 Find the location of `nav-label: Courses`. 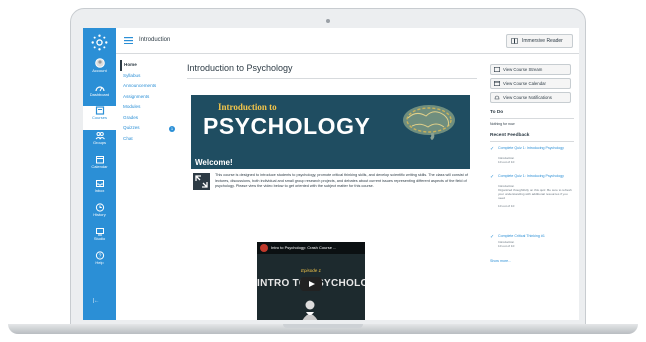

nav-label: Courses is located at coordinates (99, 117).